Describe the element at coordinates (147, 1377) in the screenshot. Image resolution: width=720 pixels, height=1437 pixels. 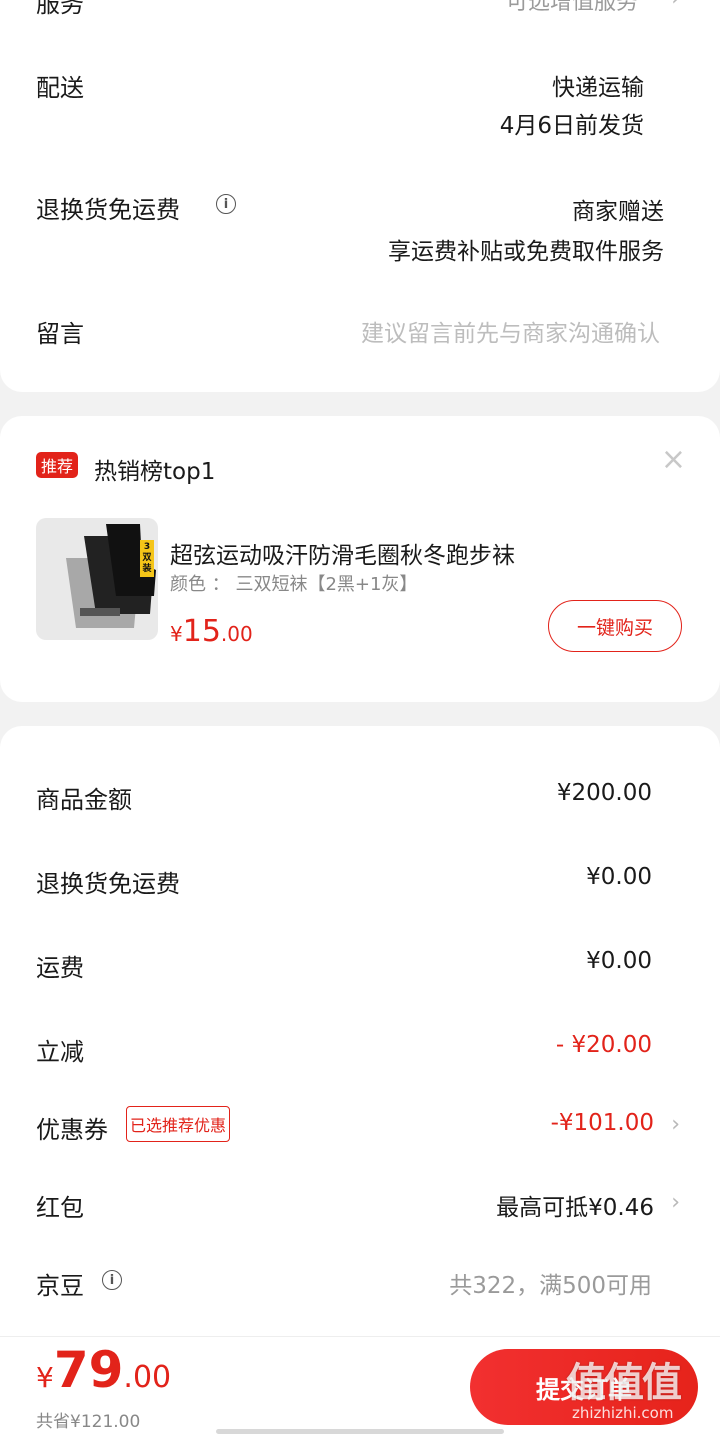
I see `total-price-dec: .00` at that location.